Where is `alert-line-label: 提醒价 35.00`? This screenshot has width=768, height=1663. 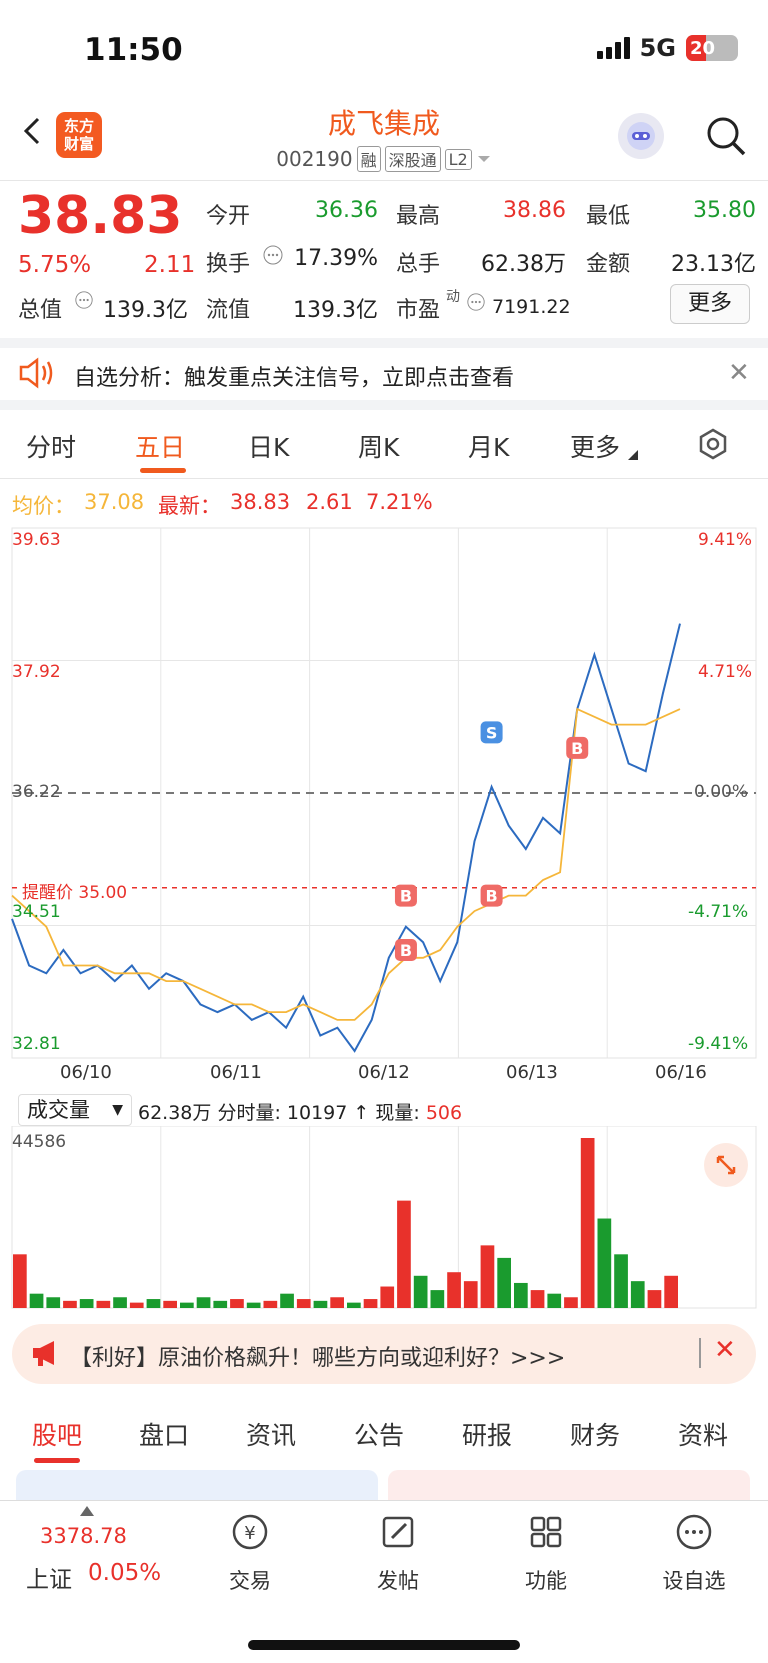 alert-line-label: 提醒价 35.00 is located at coordinates (75, 890).